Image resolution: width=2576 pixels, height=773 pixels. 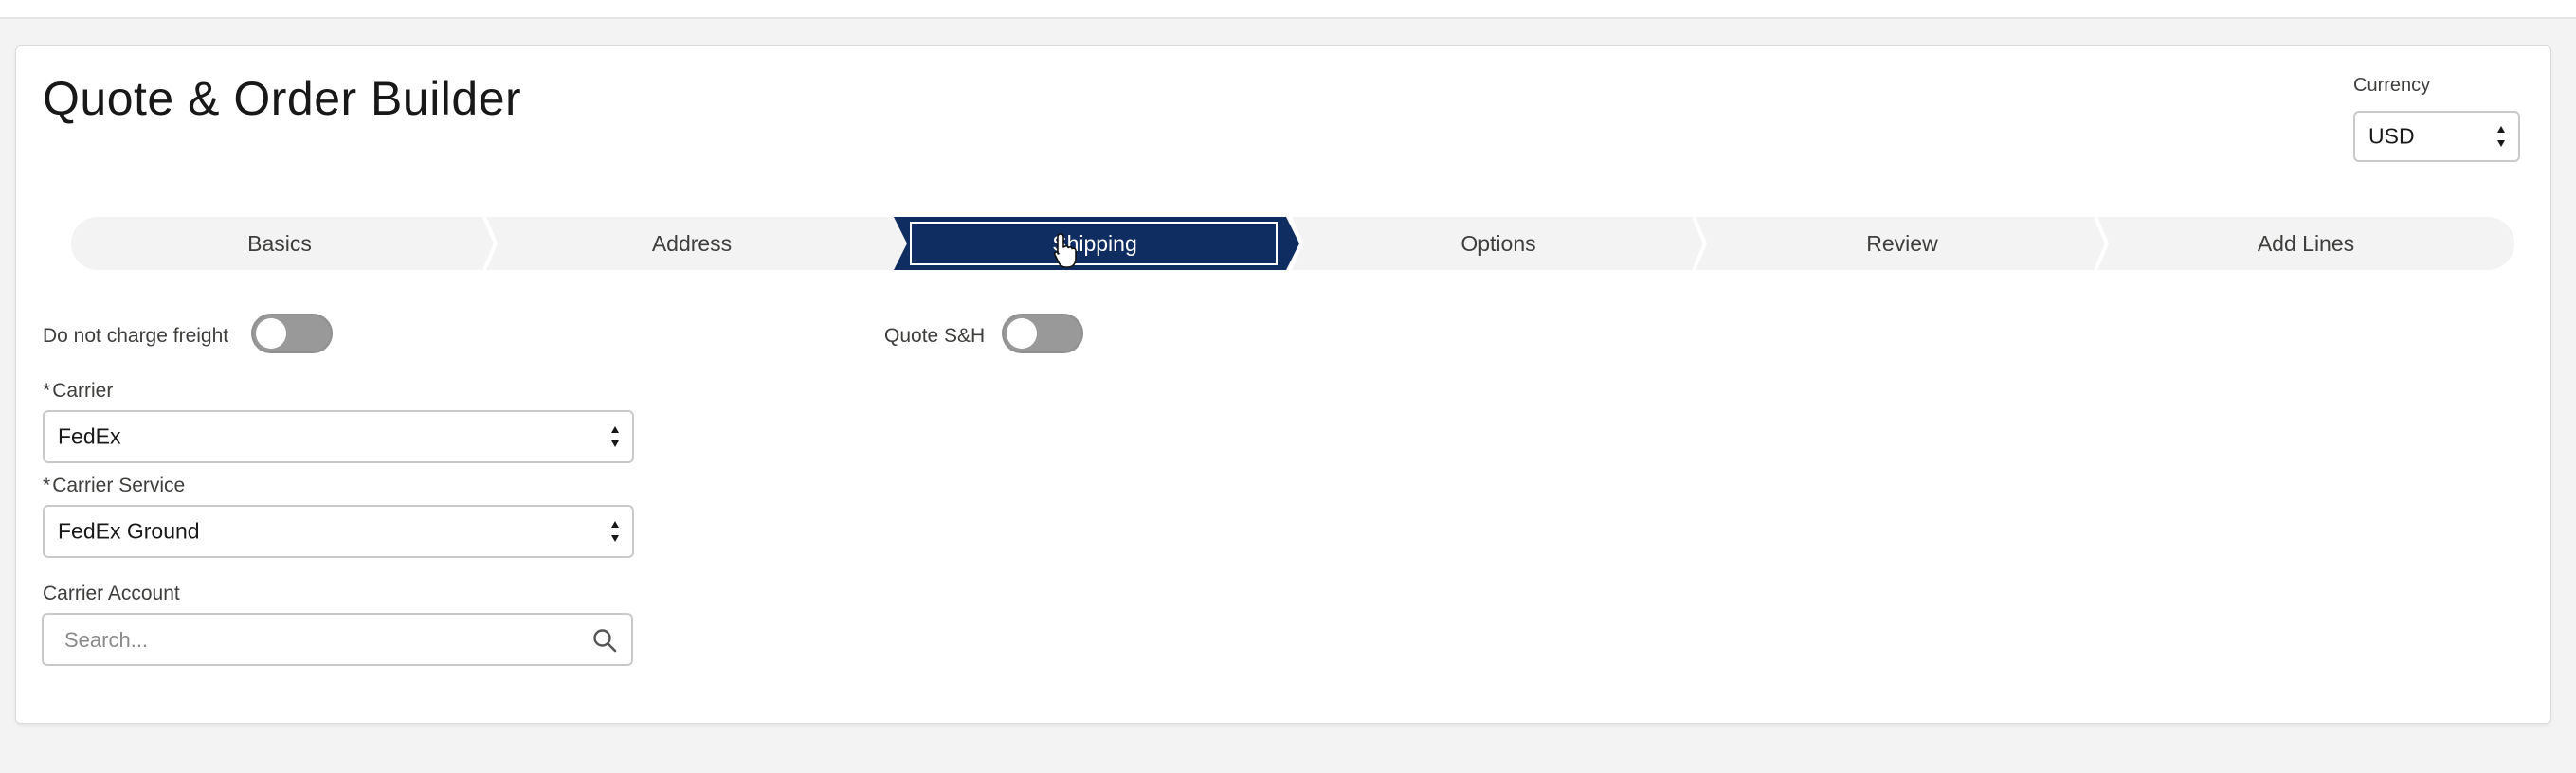 I want to click on carrier-value: FedEx, so click(x=89, y=436).